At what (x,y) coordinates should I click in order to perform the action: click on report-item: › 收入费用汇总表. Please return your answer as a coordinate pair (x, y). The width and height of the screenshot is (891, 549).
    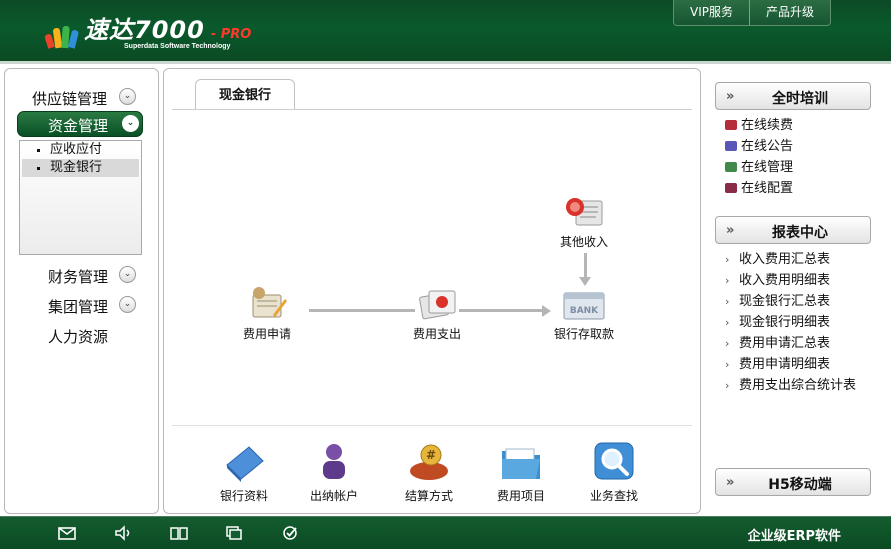
    Looking at the image, I should click on (789, 259).